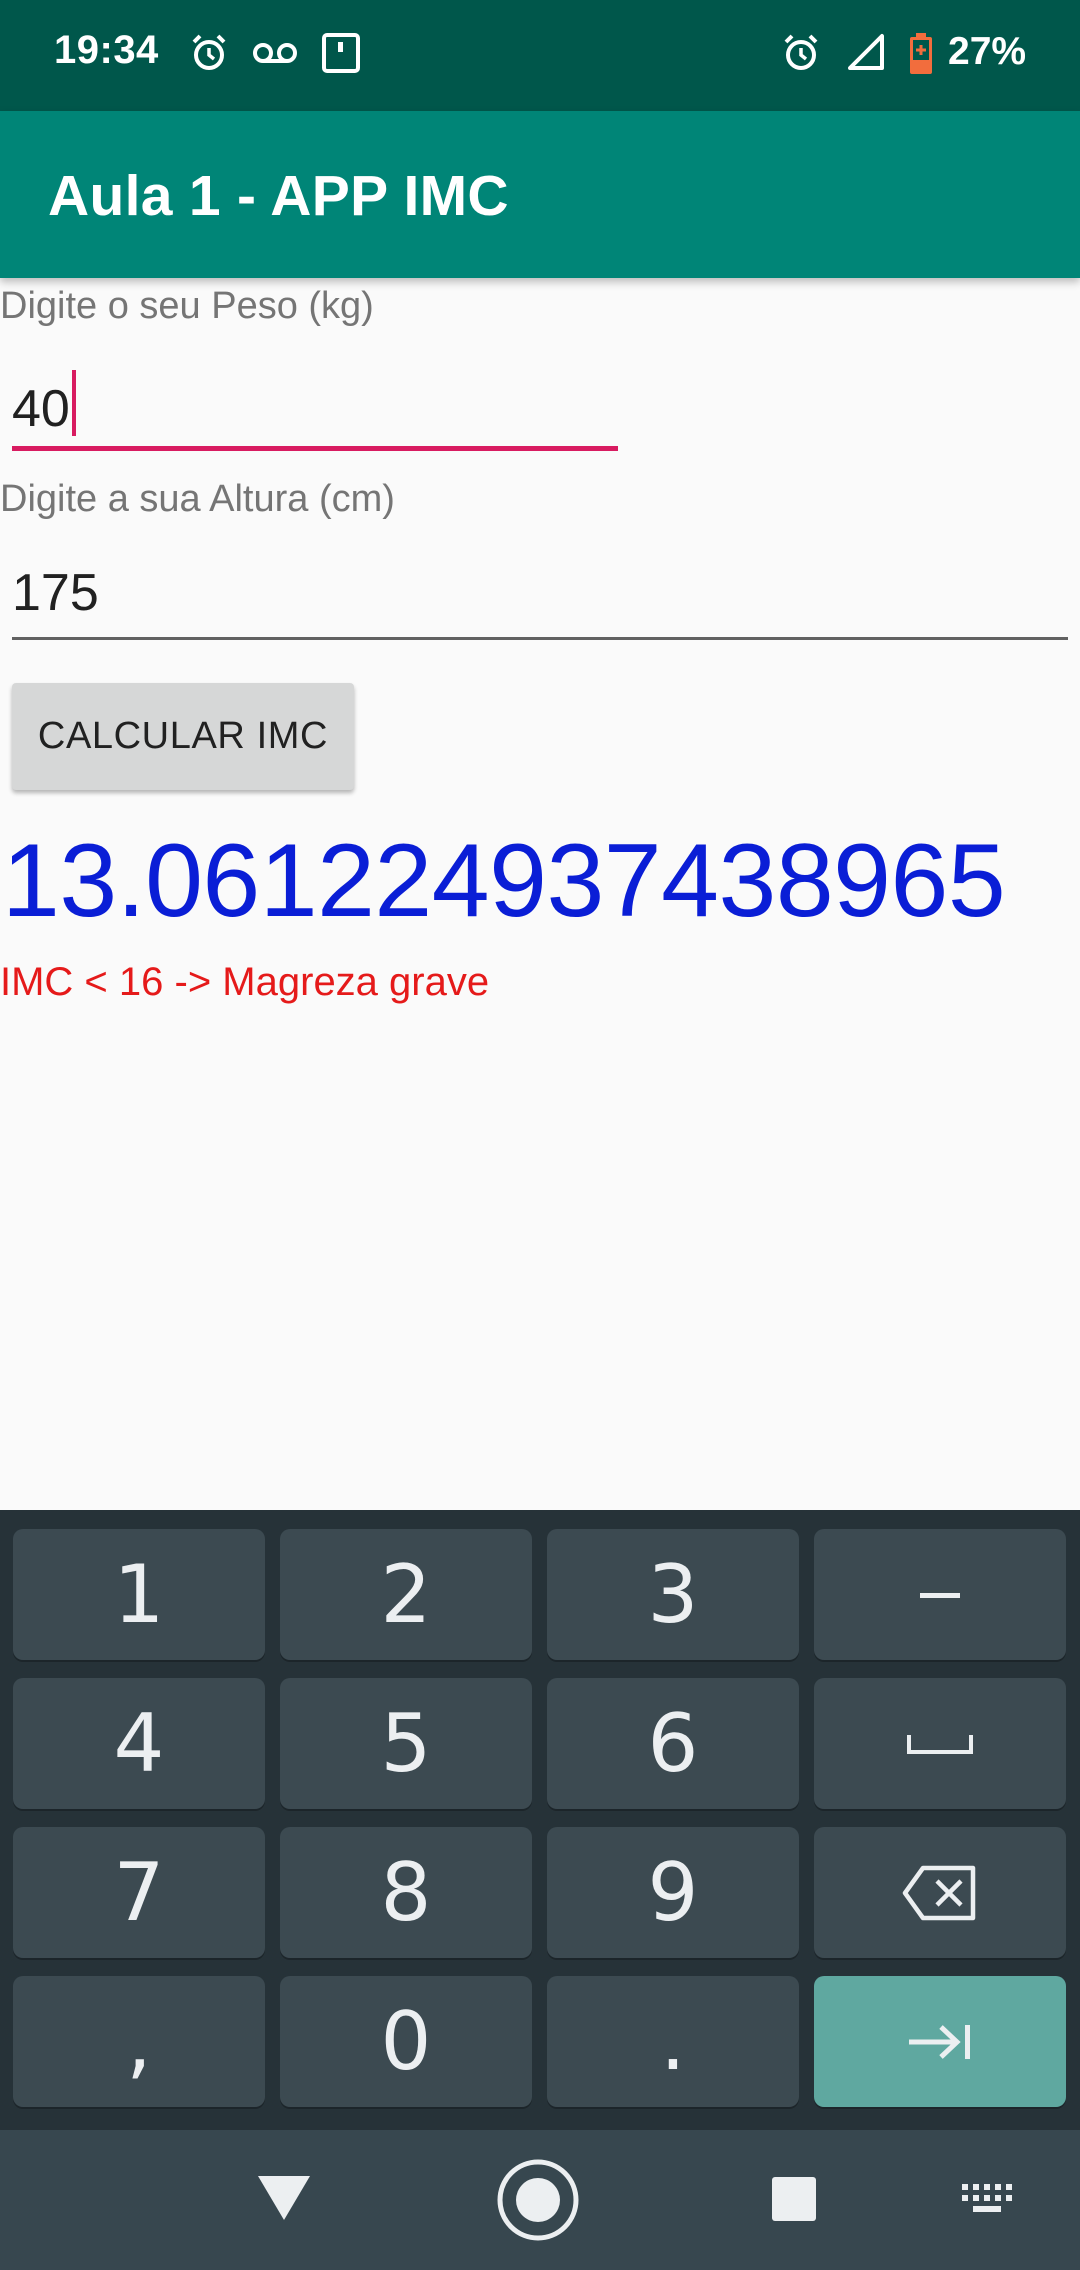 The width and height of the screenshot is (1080, 2270). What do you see at coordinates (245, 982) in the screenshot?
I see `imc-classification: IMC < 16 -> Magreza grave` at bounding box center [245, 982].